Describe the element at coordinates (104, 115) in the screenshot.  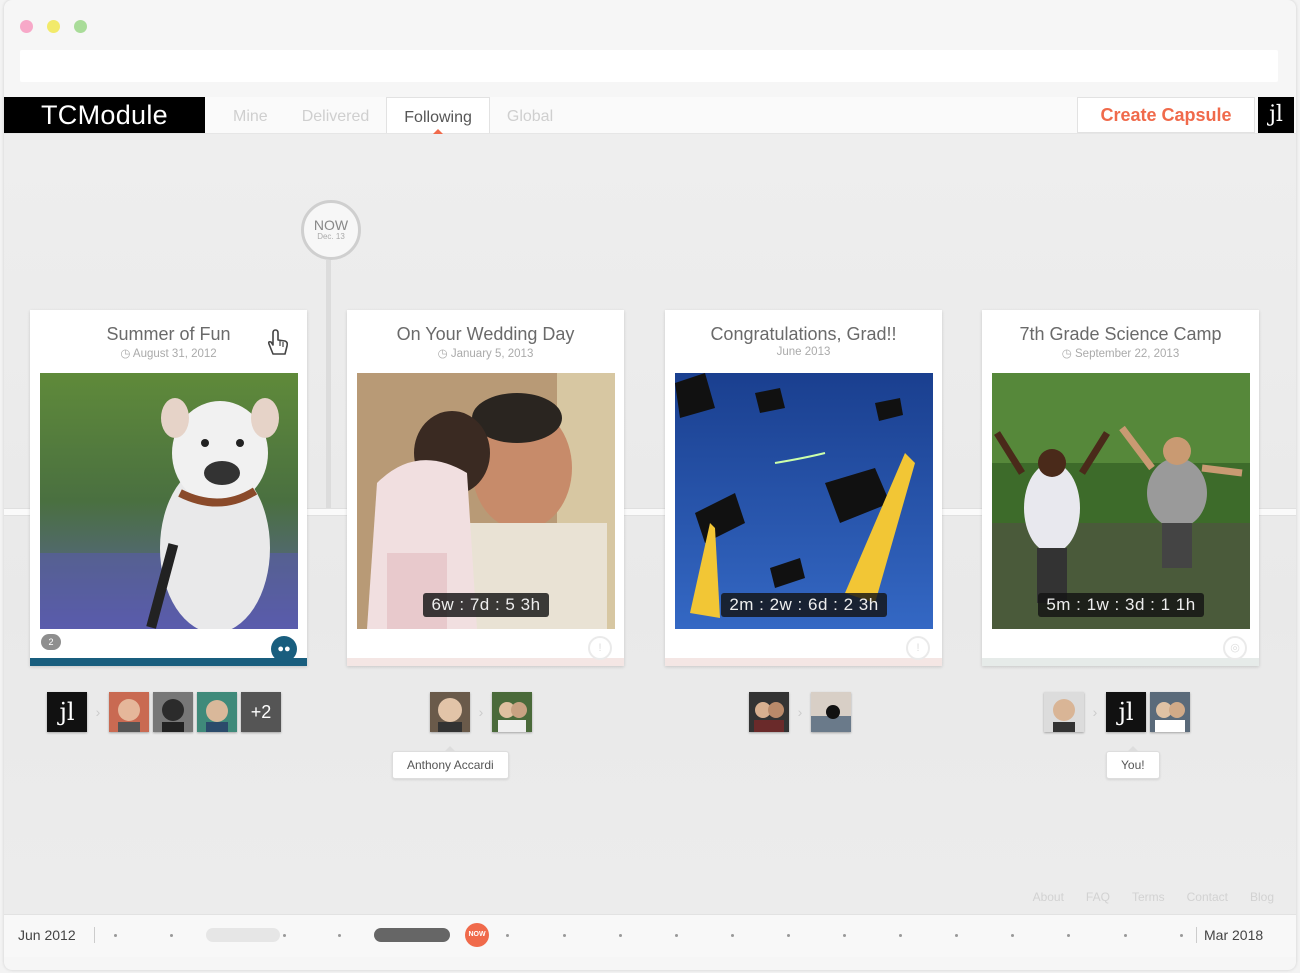
I see `brand-logo: TCModule` at that location.